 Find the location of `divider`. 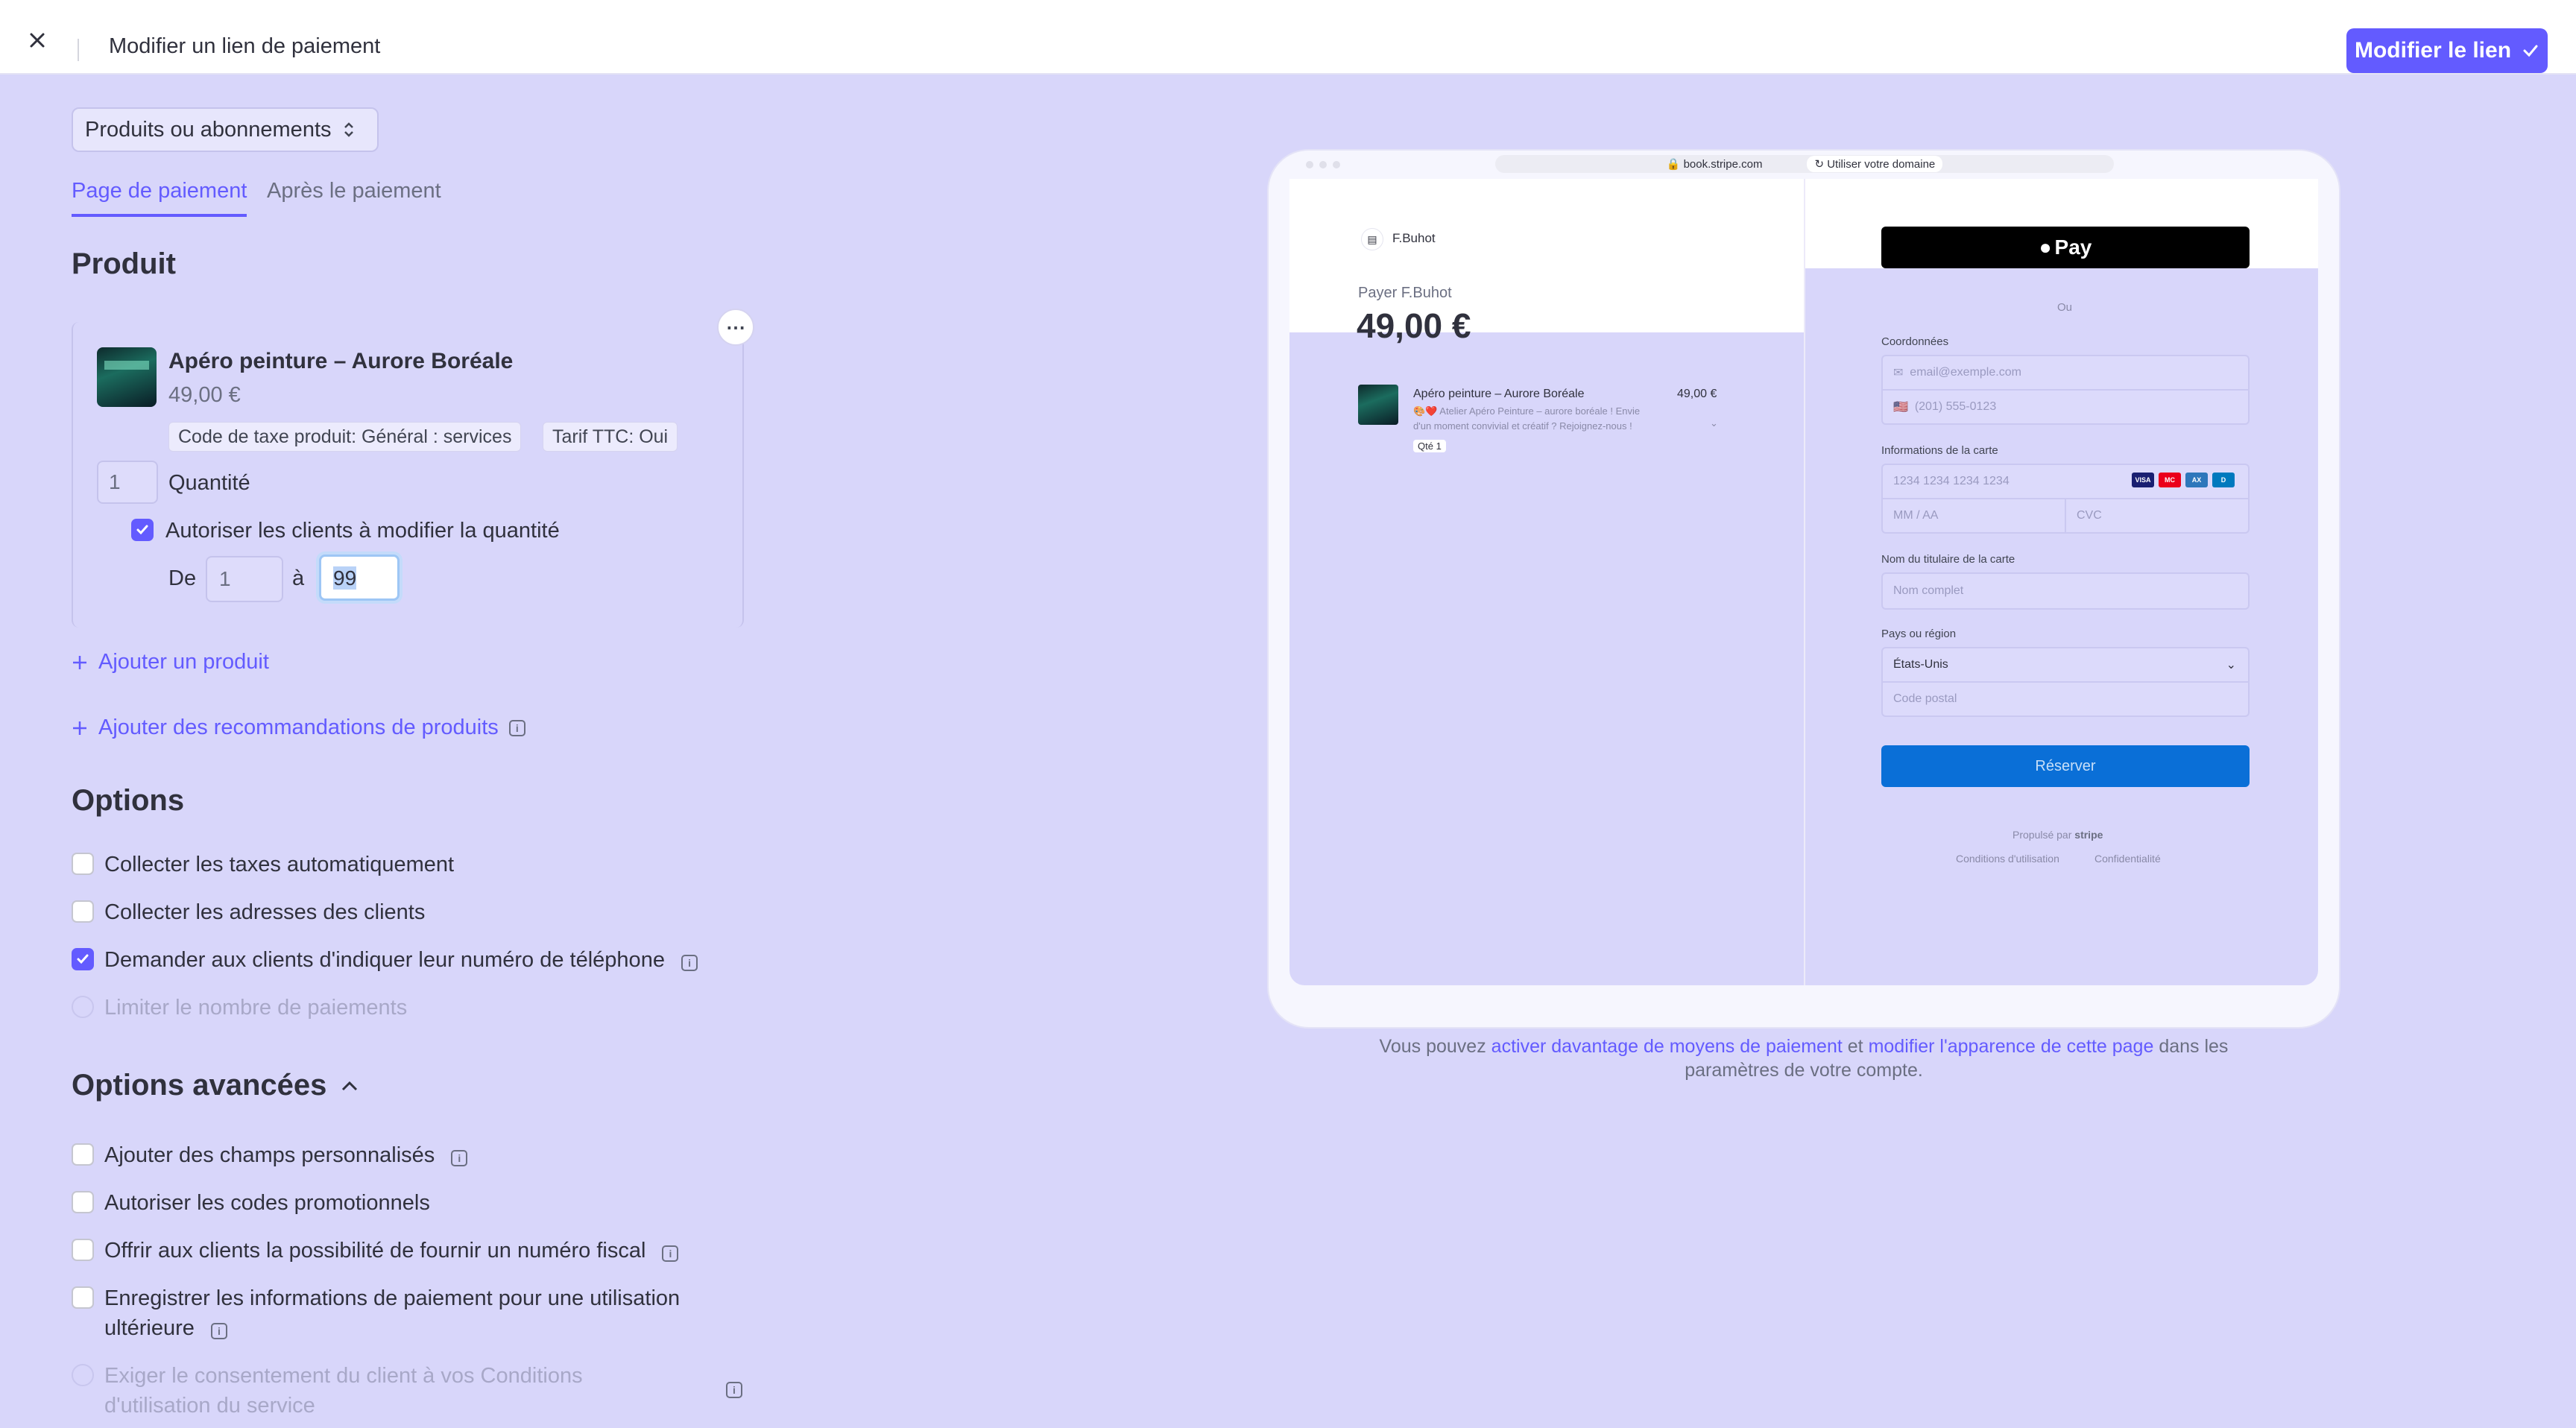

divider is located at coordinates (78, 50).